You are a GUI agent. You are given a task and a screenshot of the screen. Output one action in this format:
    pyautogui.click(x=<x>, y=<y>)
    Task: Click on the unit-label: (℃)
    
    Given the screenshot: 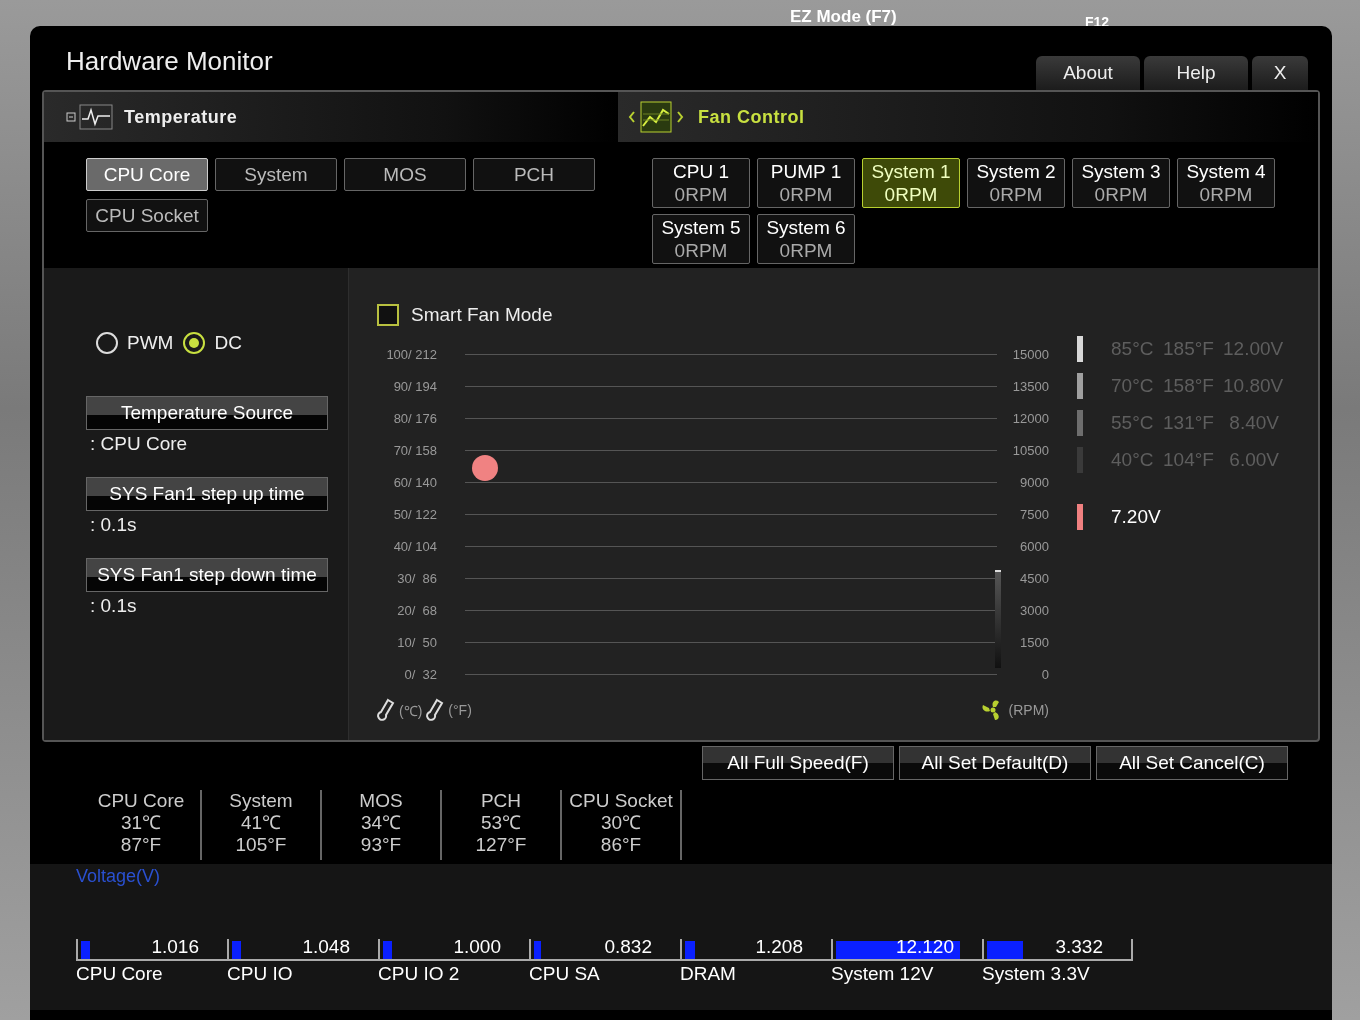 What is the action you would take?
    pyautogui.click(x=411, y=710)
    